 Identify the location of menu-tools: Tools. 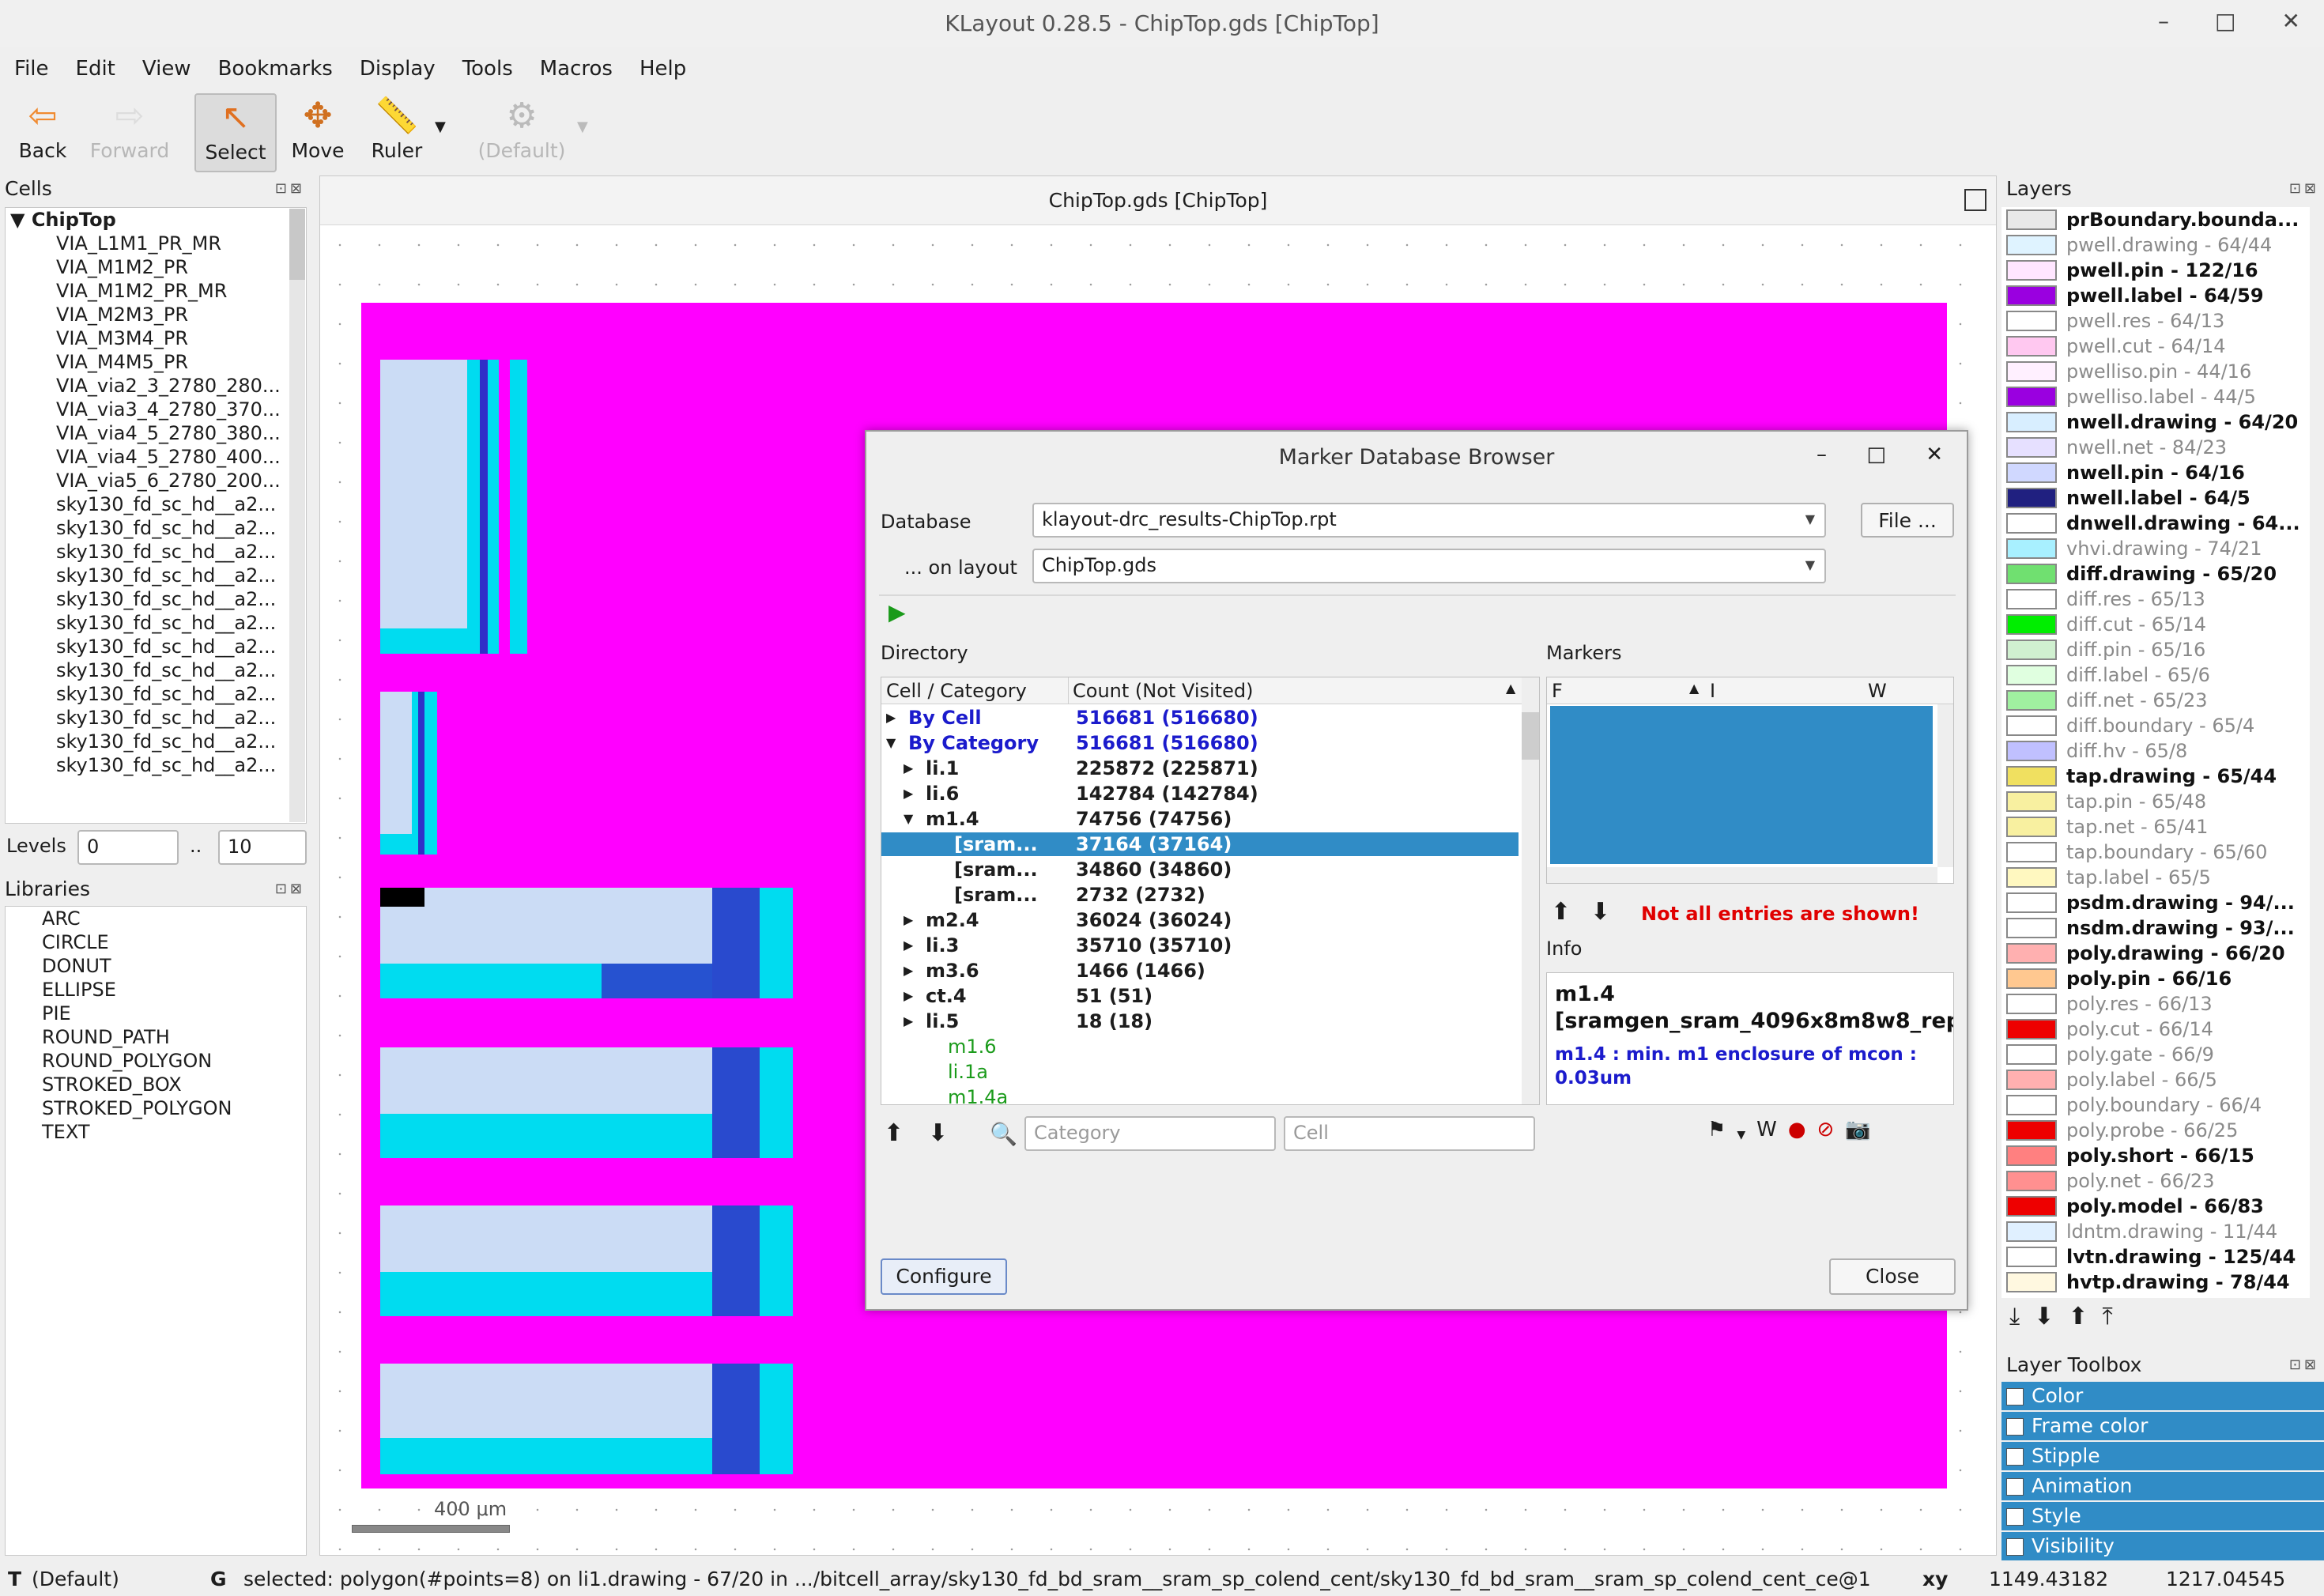
(487, 68).